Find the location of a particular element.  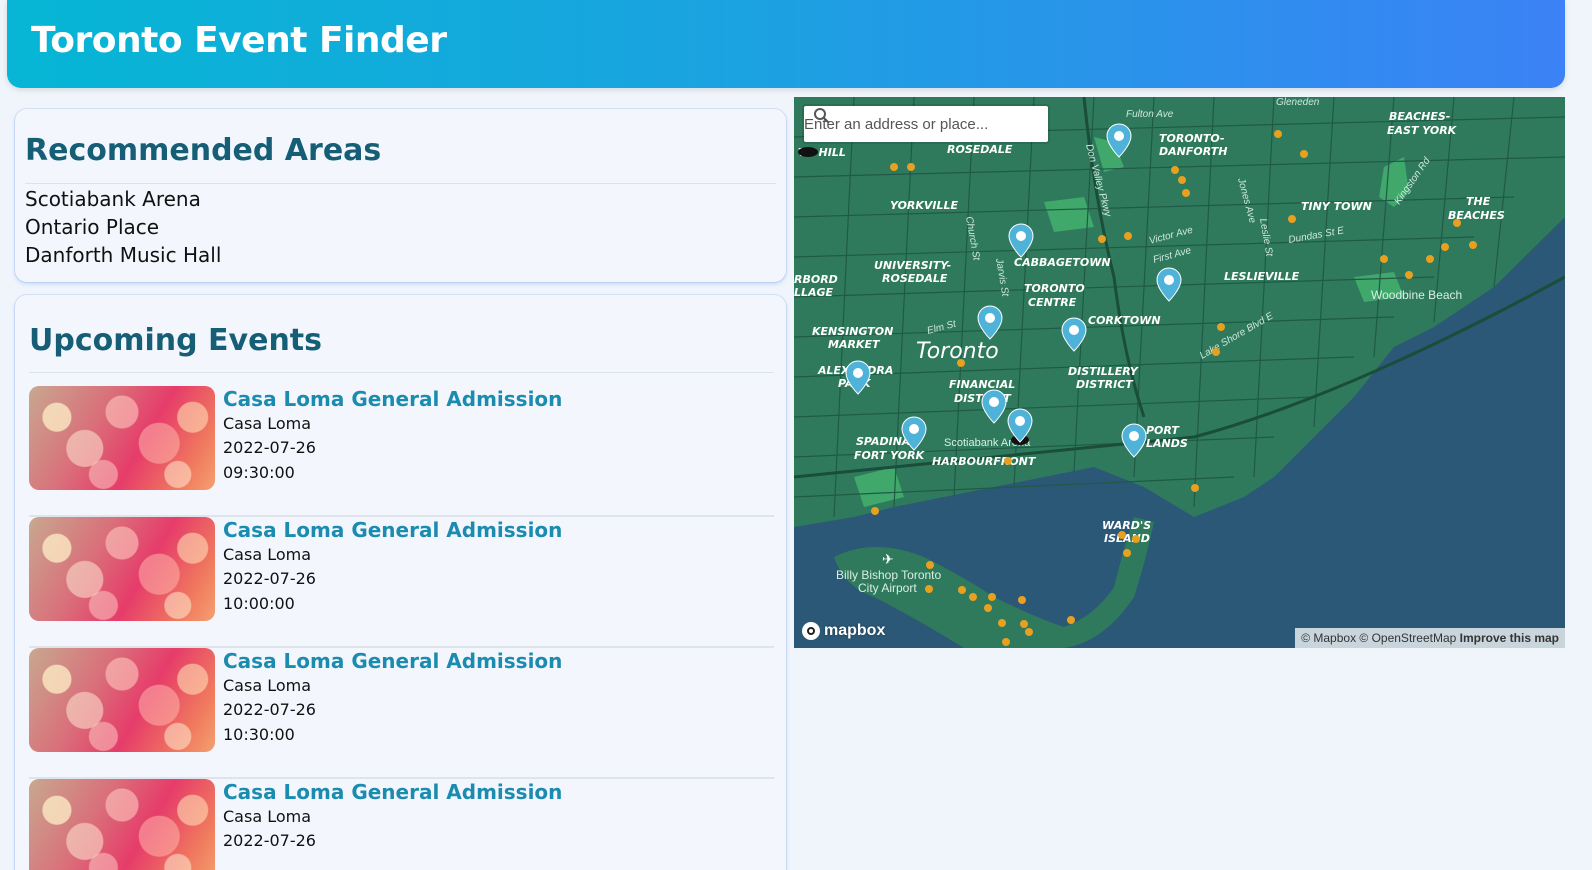

neighbourhood-label: DANFORTH is located at coordinates (1193, 151).